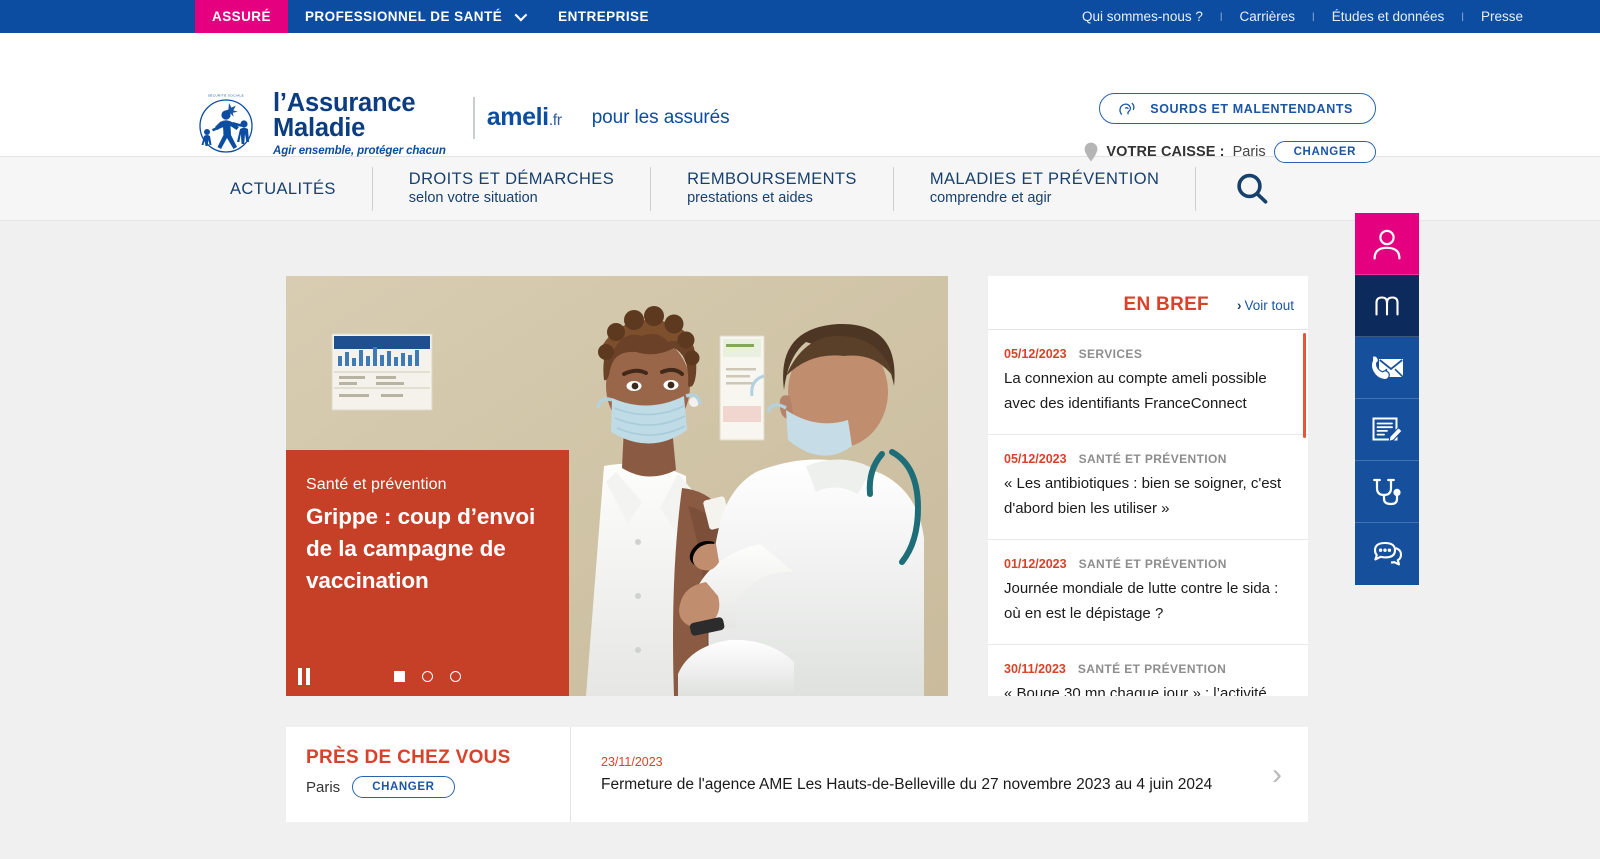 The width and height of the screenshot is (1600, 859). I want to click on audience-tabs: ASSURÉ PROFESSIONNEL DE SANTÉ ENTREPRISE, so click(430, 16).